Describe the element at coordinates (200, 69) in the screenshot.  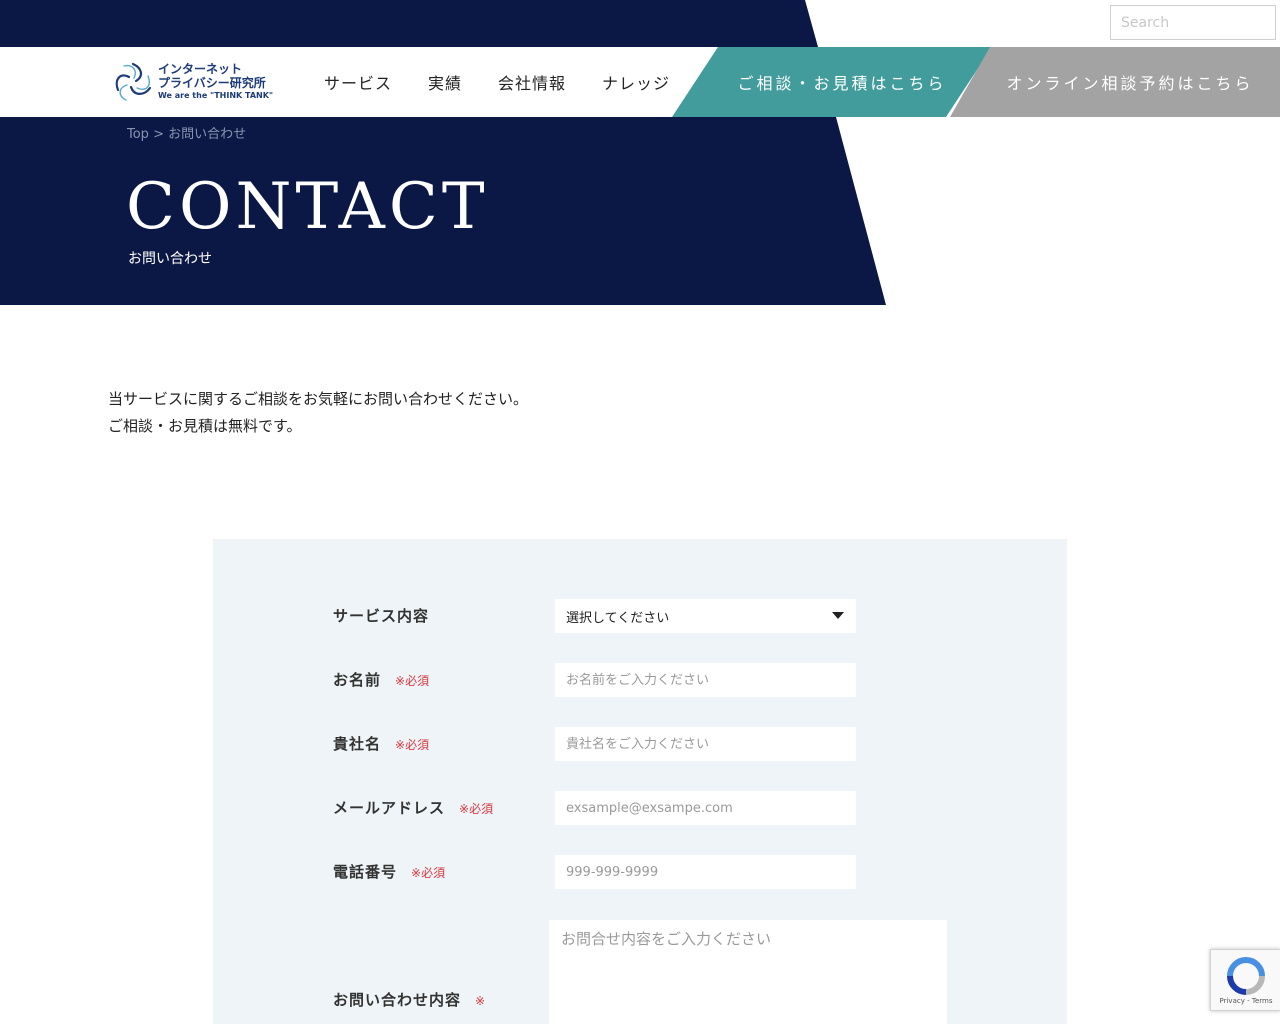
I see `logo-line-1: インターネット` at that location.